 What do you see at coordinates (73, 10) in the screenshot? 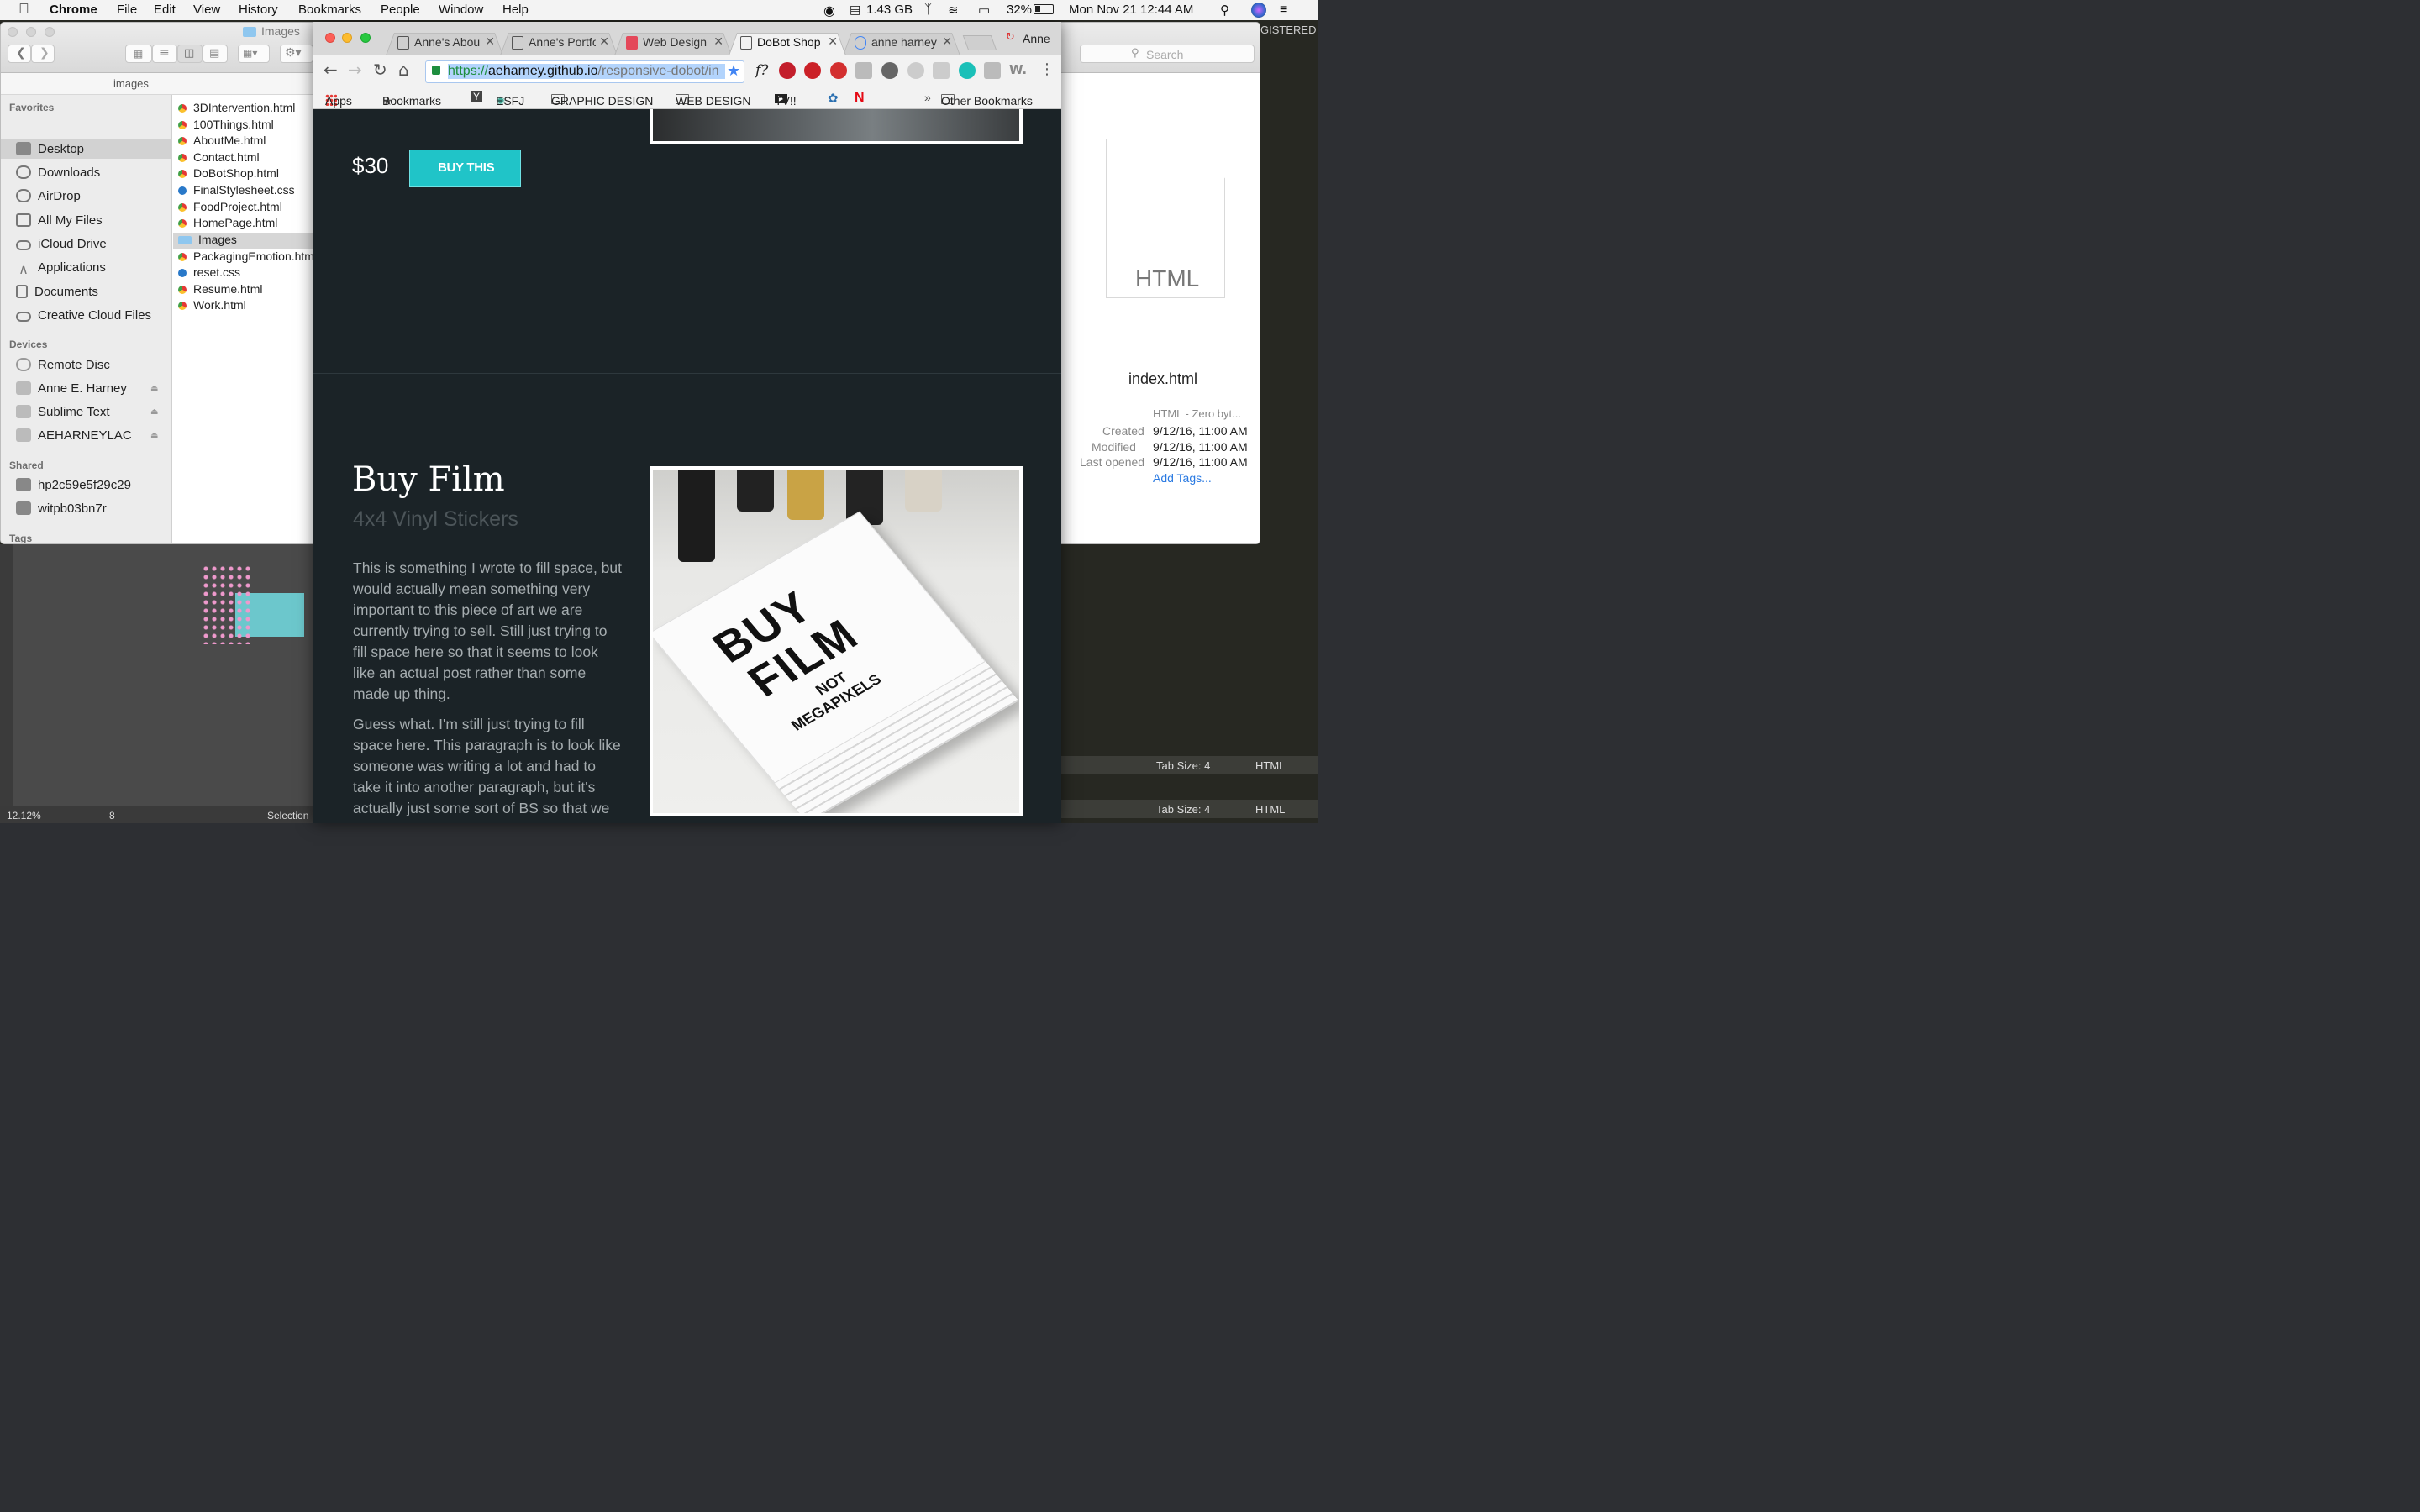
I see `menu-app-name: Chrome` at bounding box center [73, 10].